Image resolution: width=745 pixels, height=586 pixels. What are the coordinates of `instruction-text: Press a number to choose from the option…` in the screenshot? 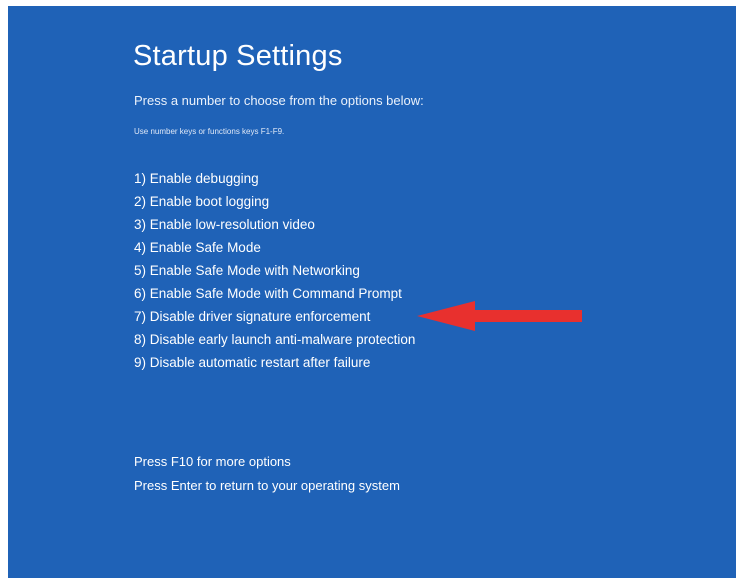 It's located at (279, 100).